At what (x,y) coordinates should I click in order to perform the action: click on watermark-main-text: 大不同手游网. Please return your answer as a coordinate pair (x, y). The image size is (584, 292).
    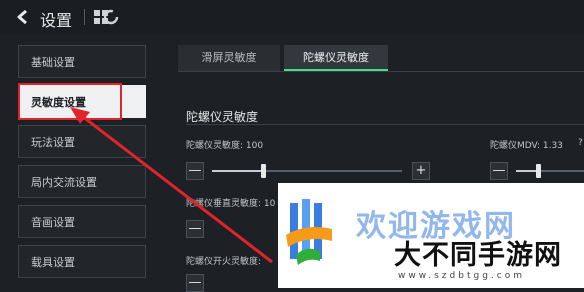
    Looking at the image, I should click on (478, 255).